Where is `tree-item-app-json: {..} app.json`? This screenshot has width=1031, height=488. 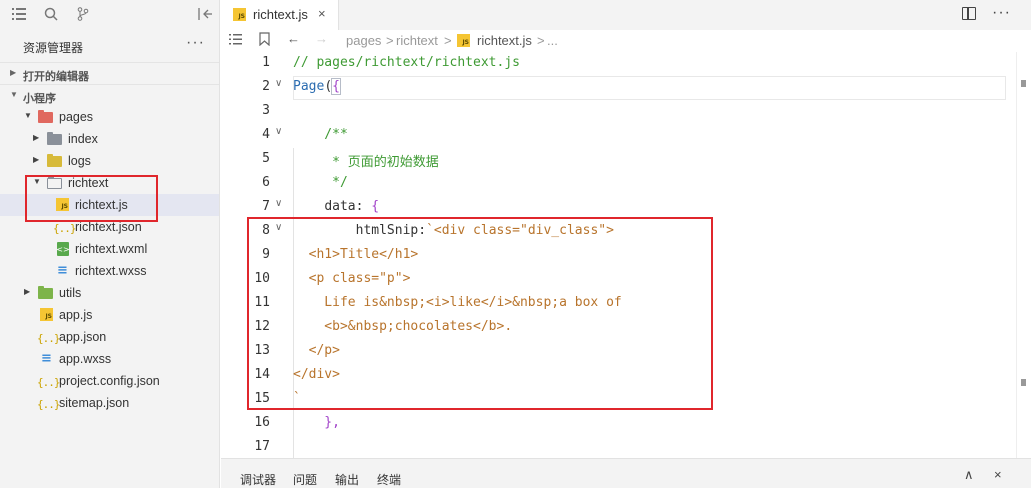 tree-item-app-json: {..} app.json is located at coordinates (109, 337).